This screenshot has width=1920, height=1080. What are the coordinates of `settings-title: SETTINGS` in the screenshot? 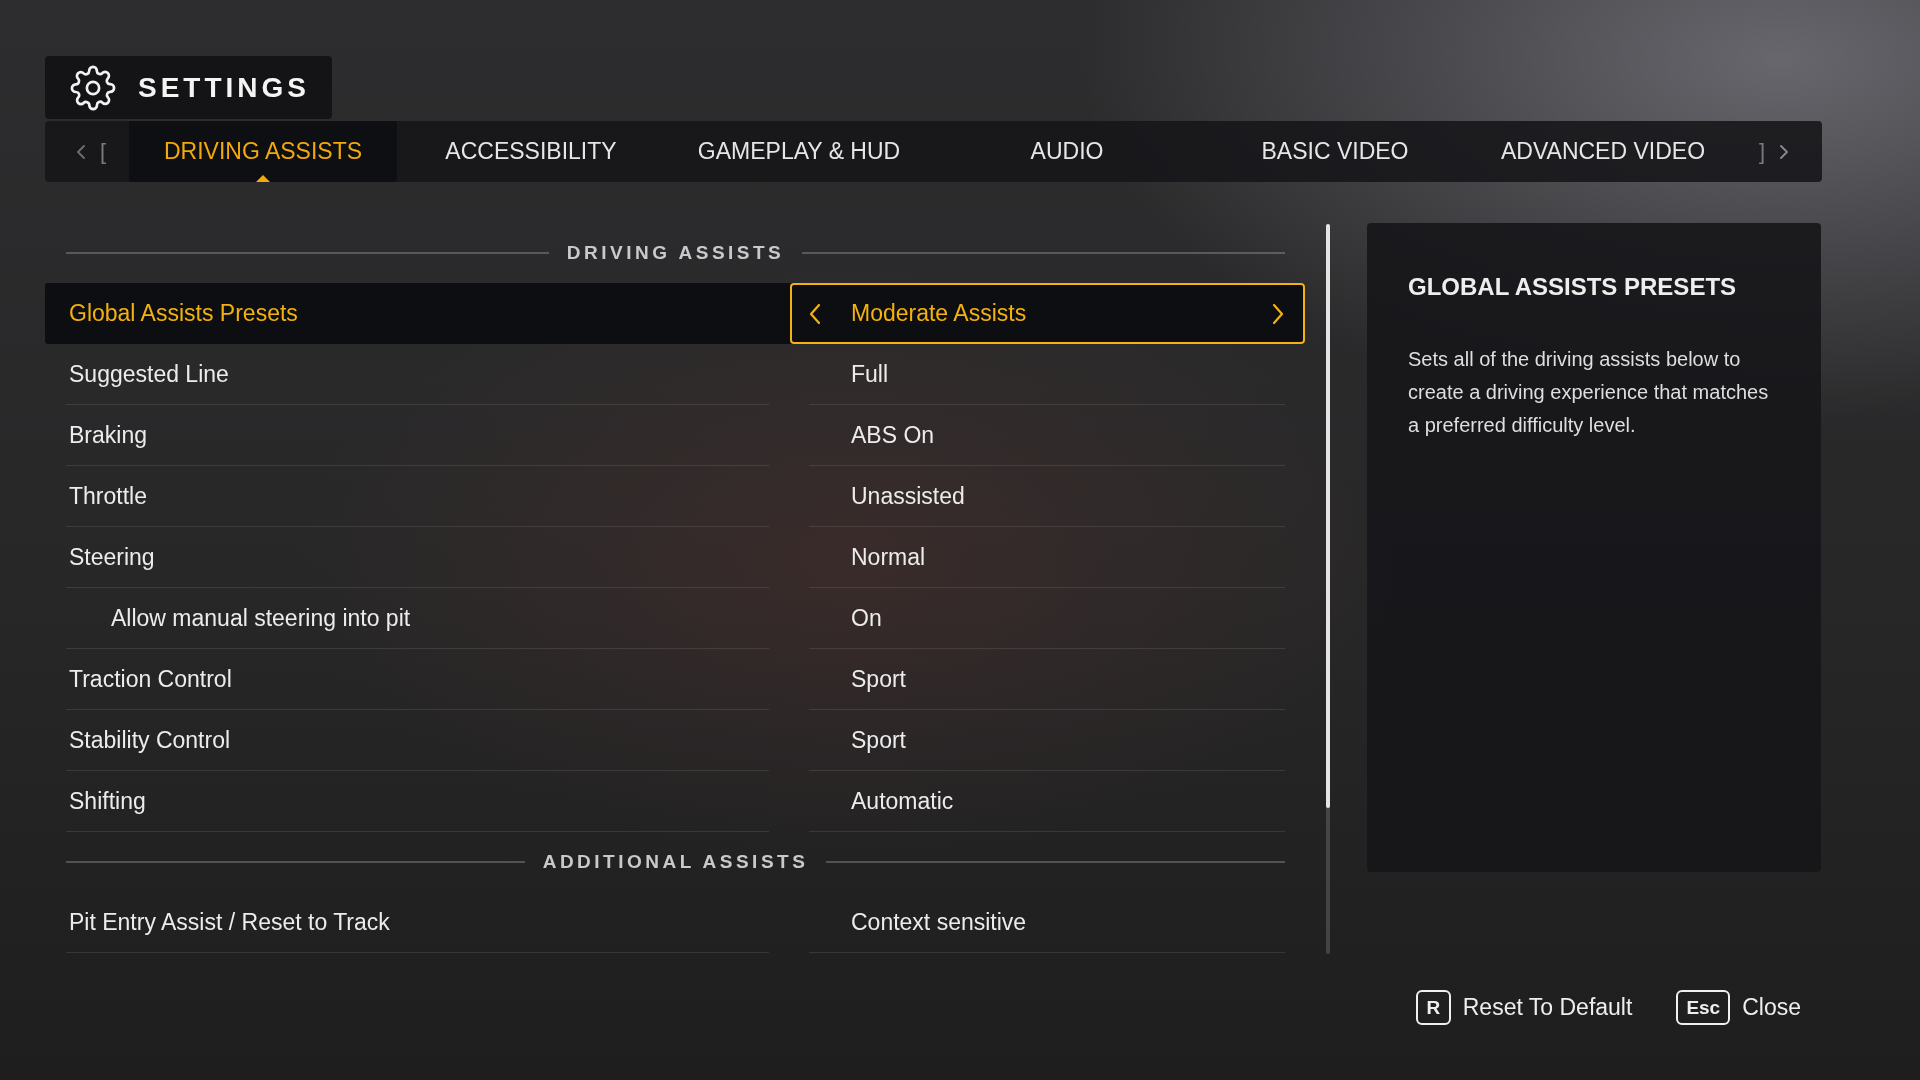 It's located at (224, 87).